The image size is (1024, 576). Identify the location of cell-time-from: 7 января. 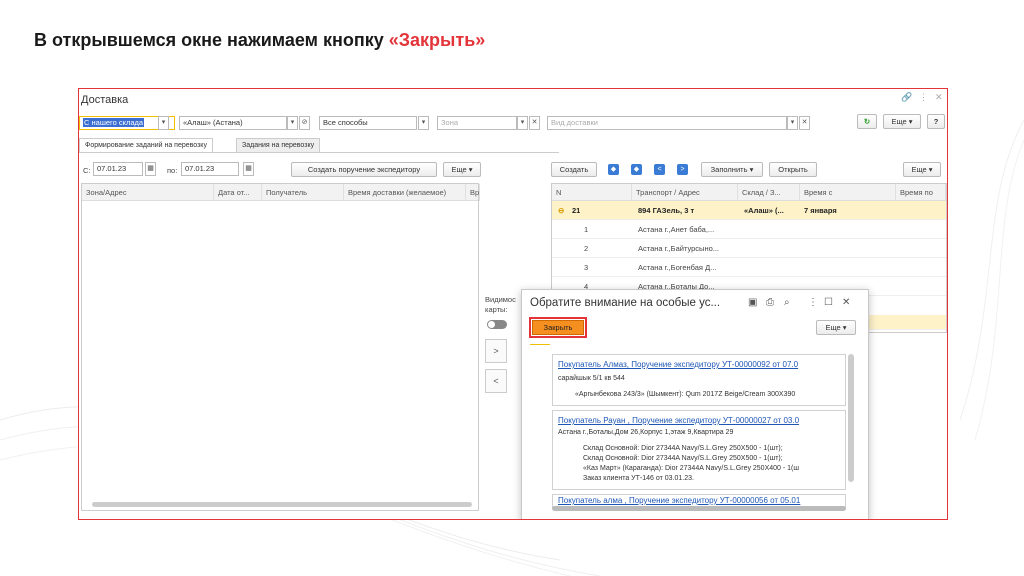
(820, 210).